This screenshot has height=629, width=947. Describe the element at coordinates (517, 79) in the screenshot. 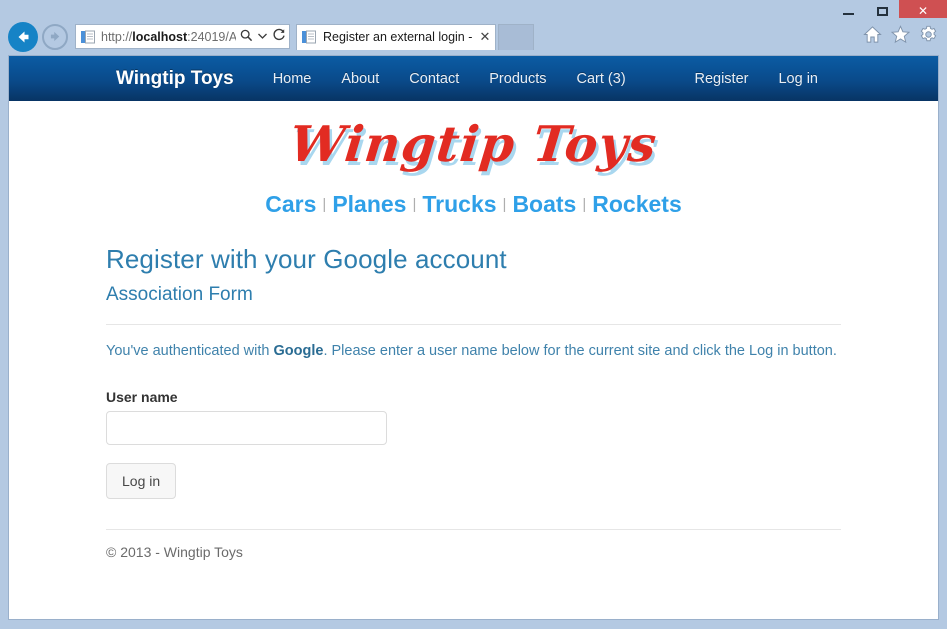

I see `nav-item-products: Products` at that location.